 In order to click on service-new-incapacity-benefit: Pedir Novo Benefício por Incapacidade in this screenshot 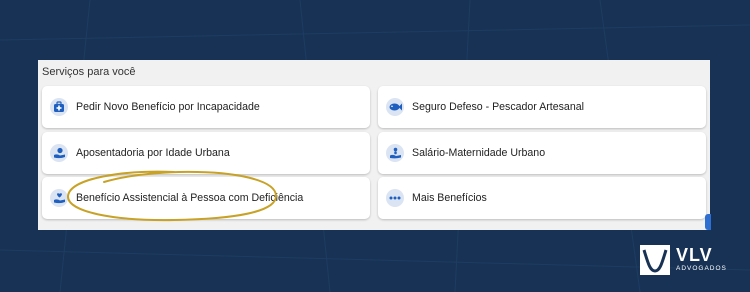, I will do `click(206, 107)`.